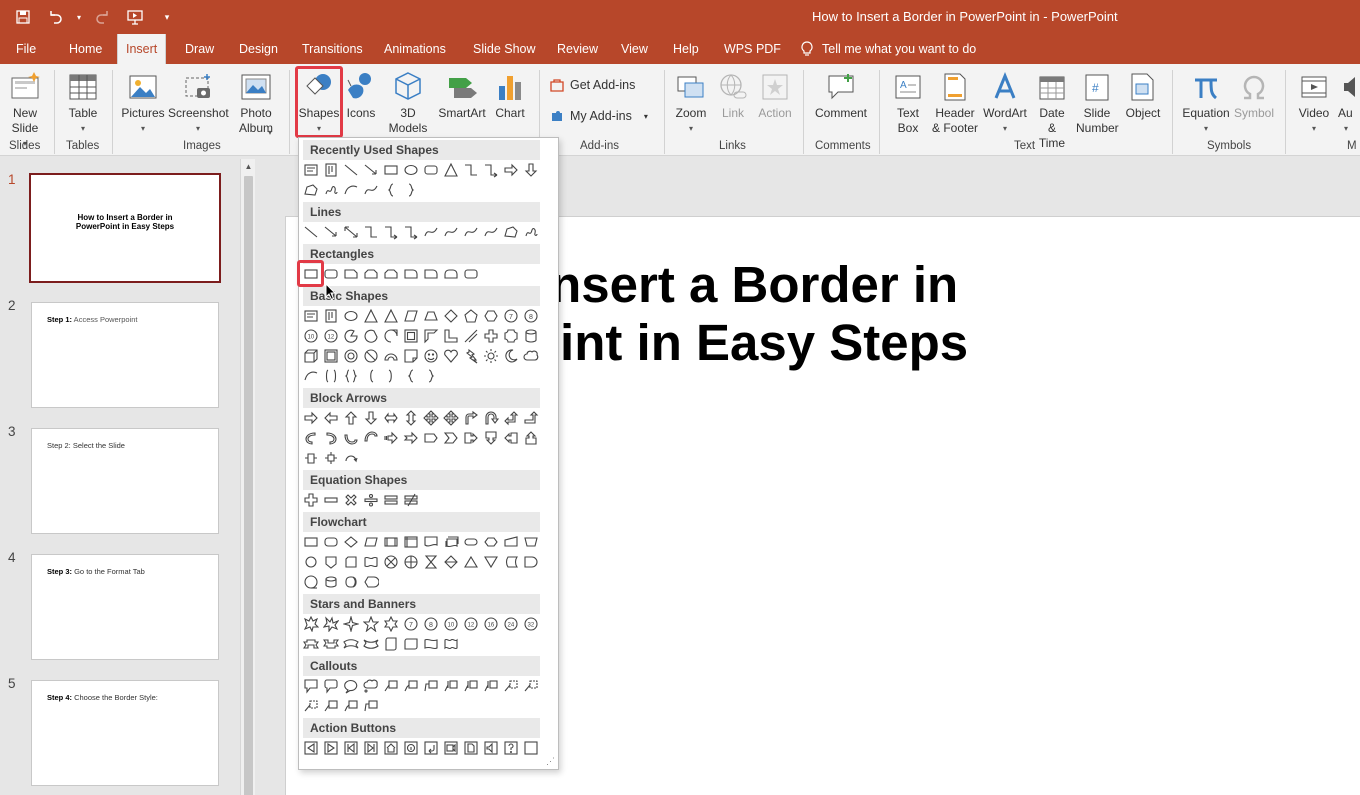 Image resolution: width=1360 pixels, height=795 pixels. I want to click on shape-divide-icon, so click(371, 500).